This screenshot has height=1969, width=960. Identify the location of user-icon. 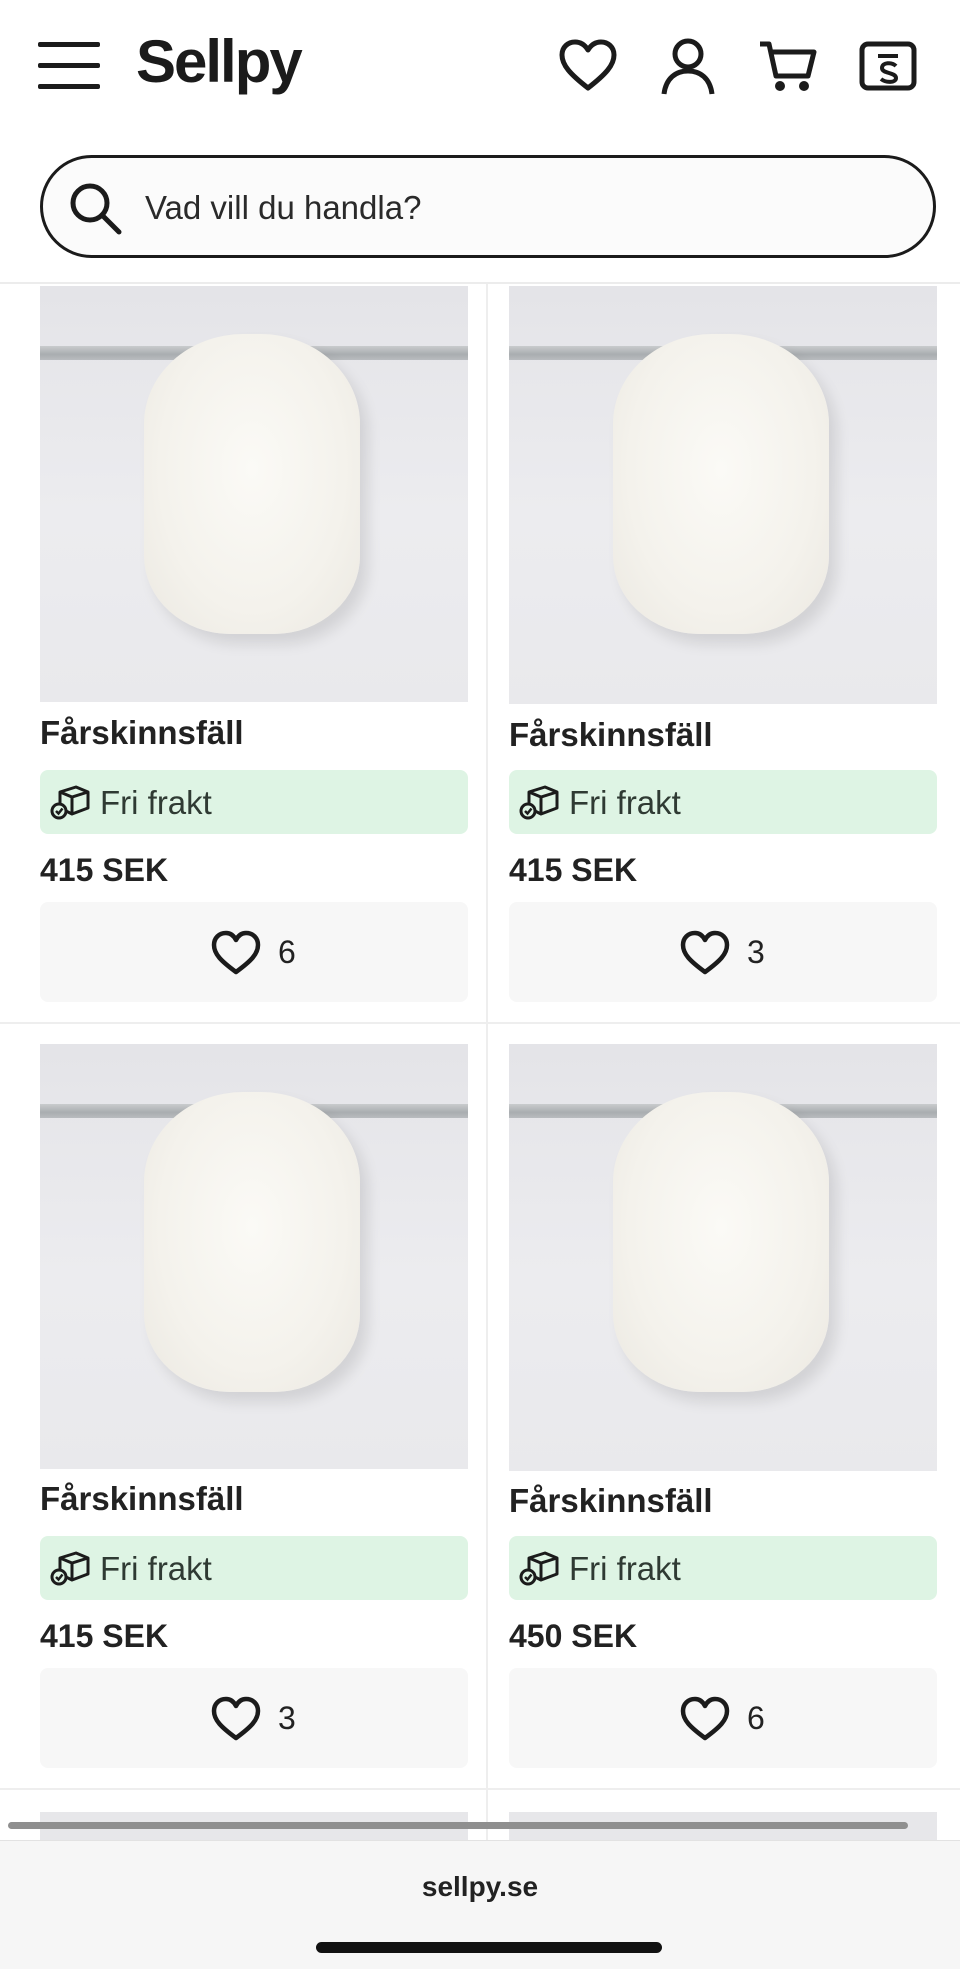
(688, 66).